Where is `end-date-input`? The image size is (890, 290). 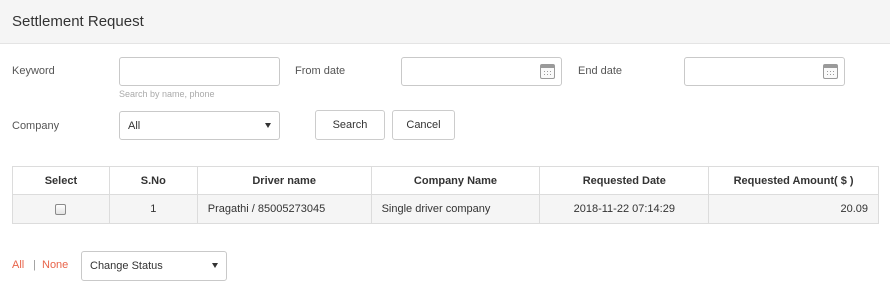 end-date-input is located at coordinates (764, 71).